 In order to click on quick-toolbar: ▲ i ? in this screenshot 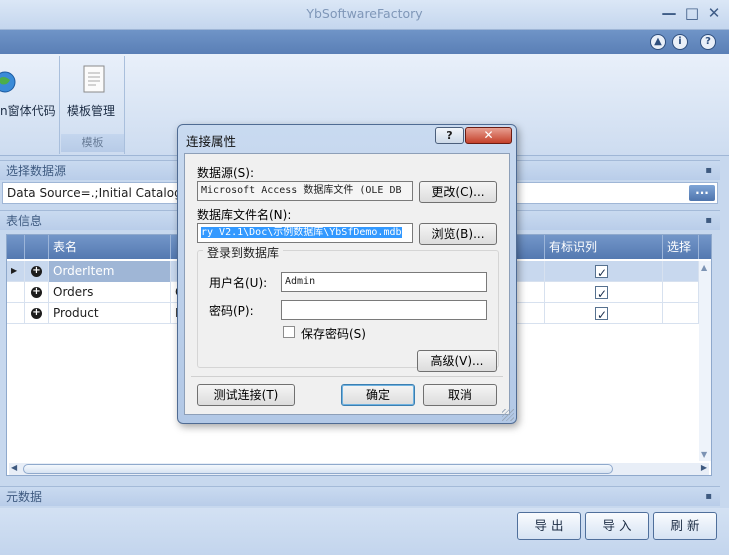, I will do `click(364, 42)`.